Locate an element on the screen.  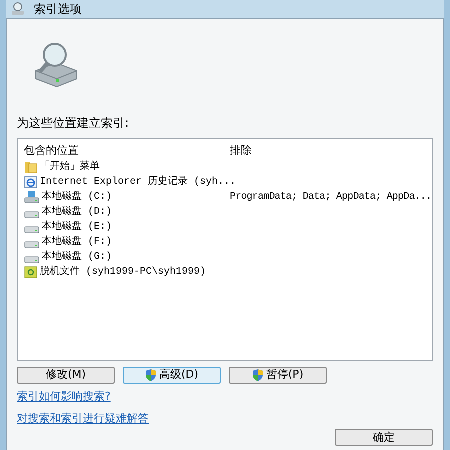
column-header: 排除 is located at coordinates (241, 151).